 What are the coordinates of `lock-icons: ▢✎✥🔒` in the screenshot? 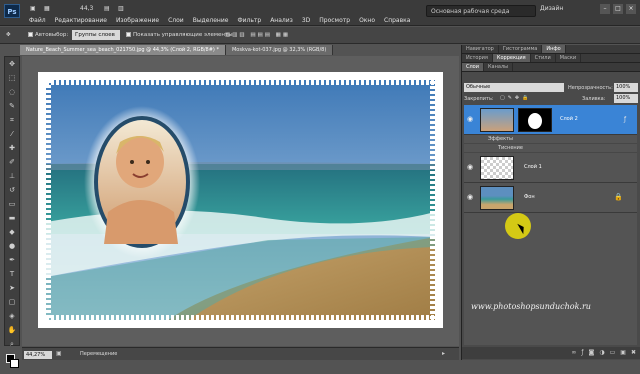 It's located at (515, 98).